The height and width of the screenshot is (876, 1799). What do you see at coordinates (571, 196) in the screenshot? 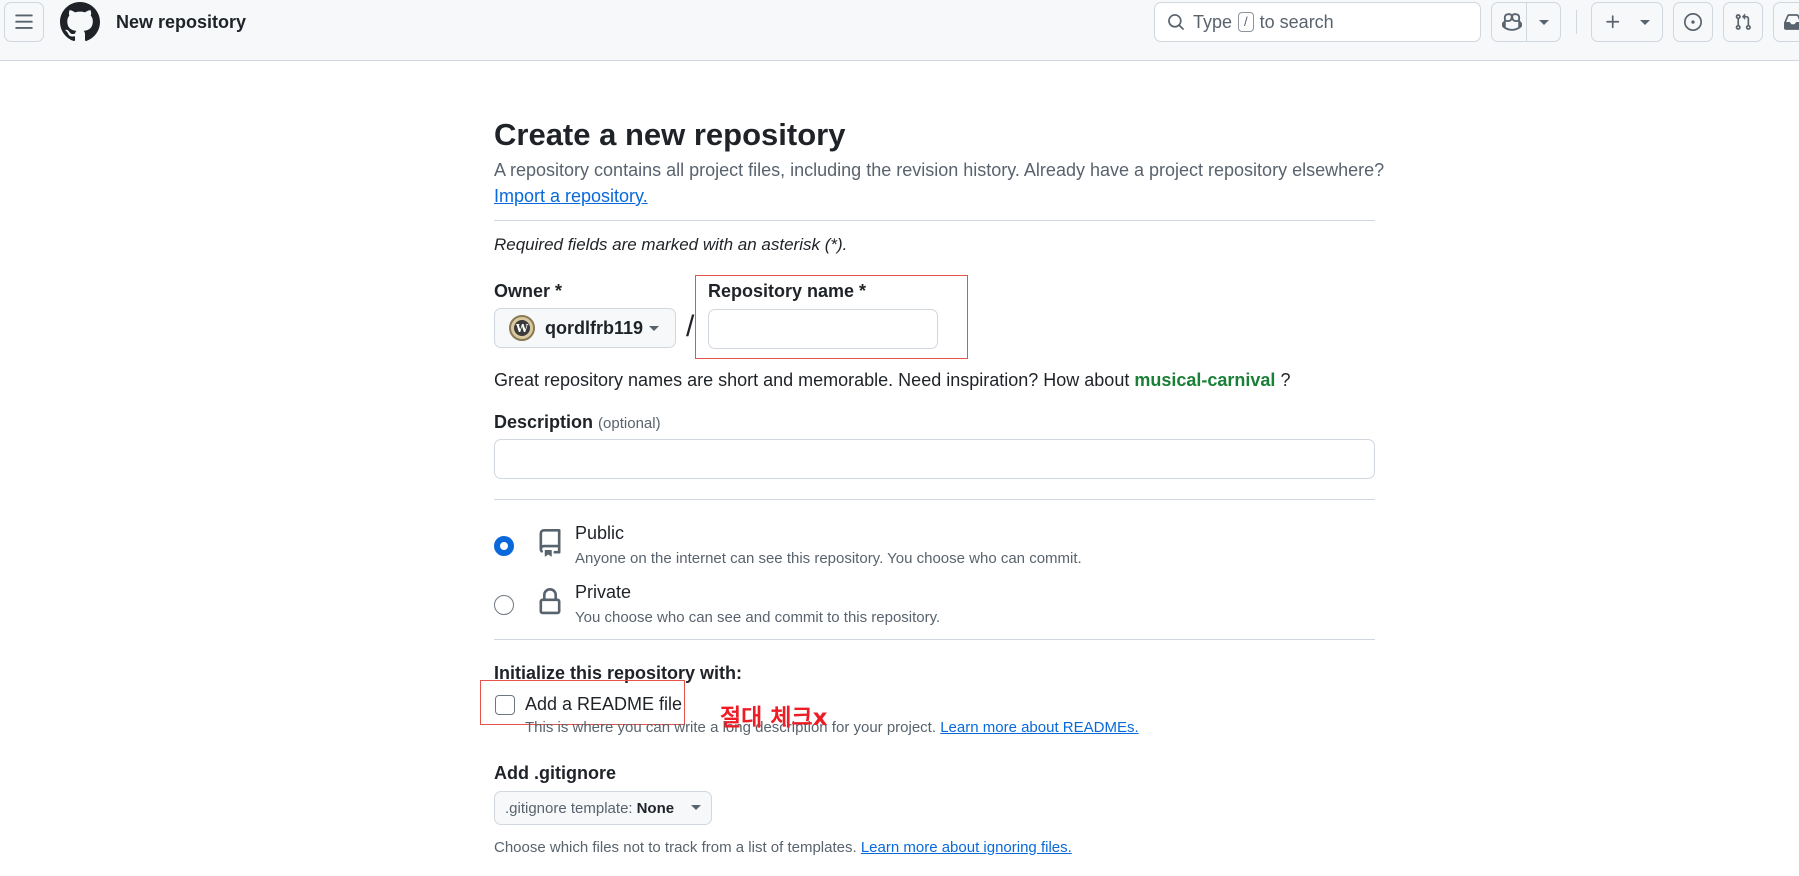
I see `import-repository-link: Import a repository.` at bounding box center [571, 196].